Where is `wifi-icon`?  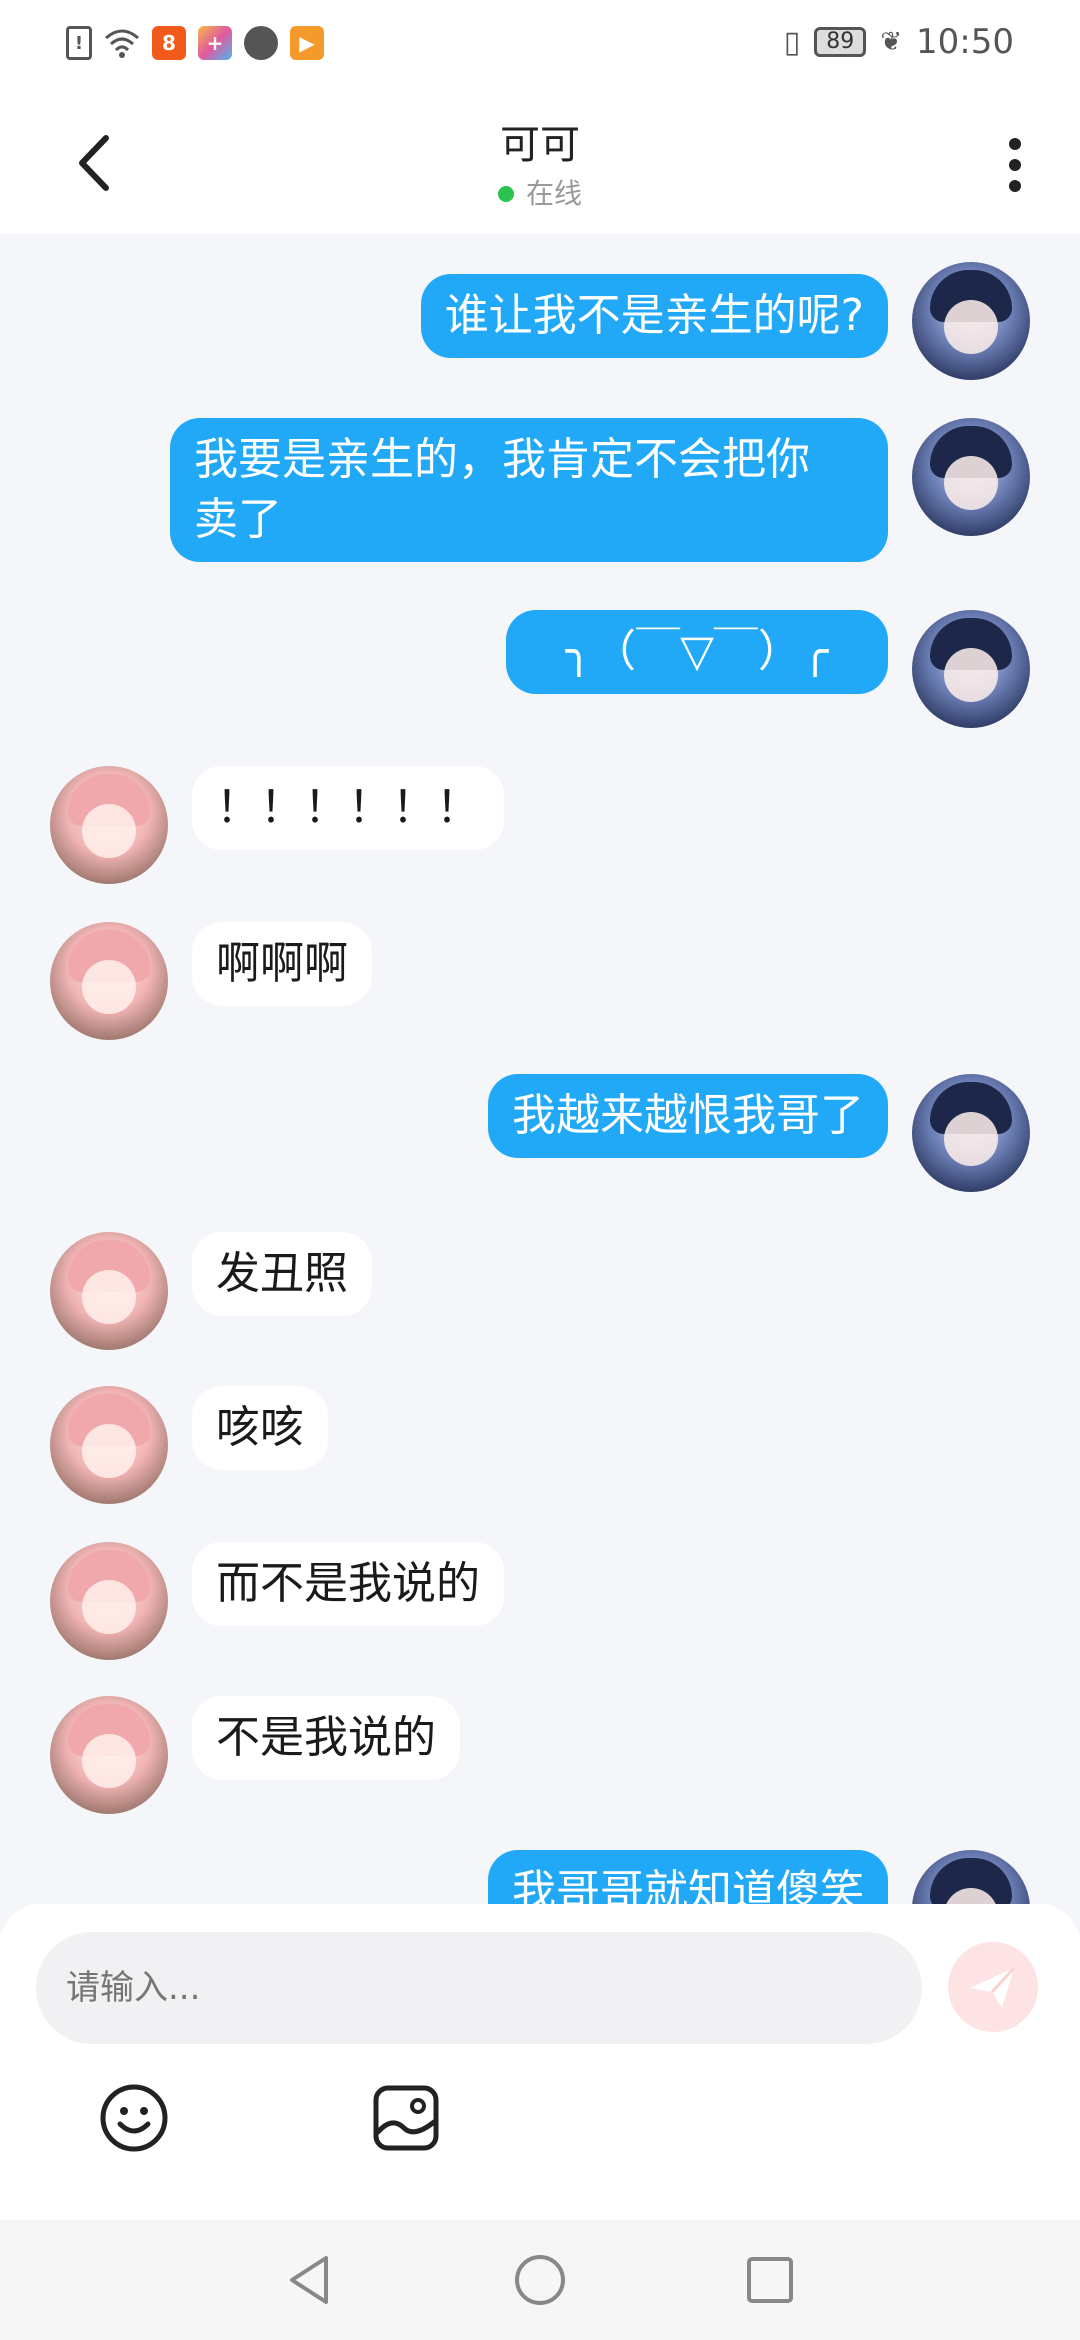
wifi-icon is located at coordinates (122, 43).